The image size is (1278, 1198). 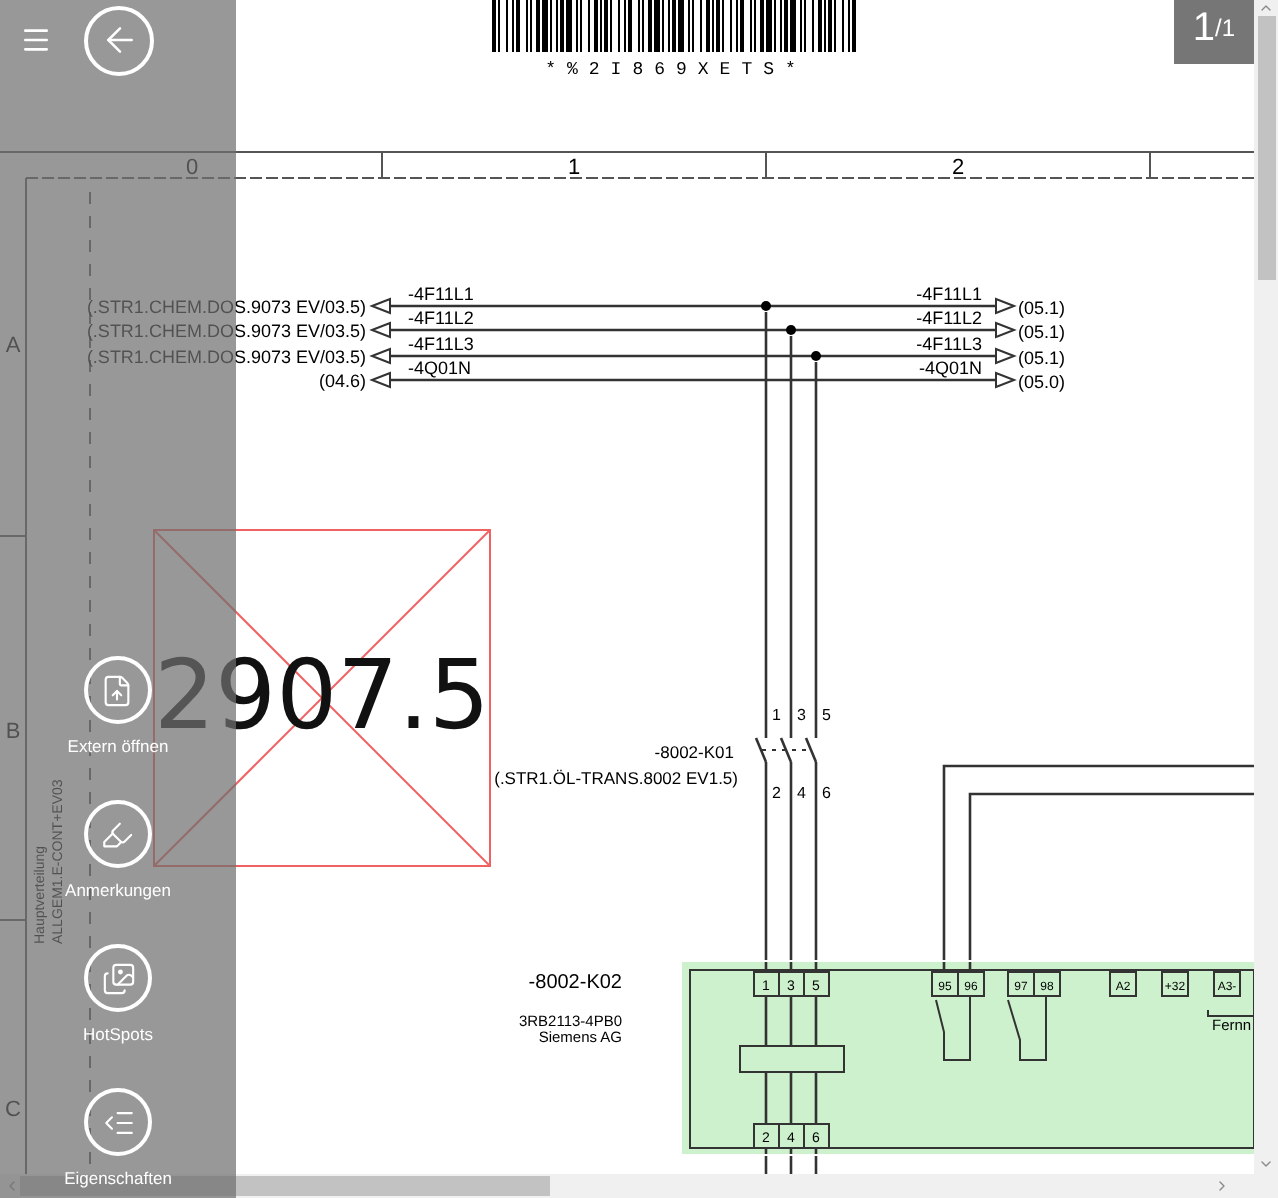 I want to click on sidebar-button: Eigenschaften, so click(x=118, y=1140).